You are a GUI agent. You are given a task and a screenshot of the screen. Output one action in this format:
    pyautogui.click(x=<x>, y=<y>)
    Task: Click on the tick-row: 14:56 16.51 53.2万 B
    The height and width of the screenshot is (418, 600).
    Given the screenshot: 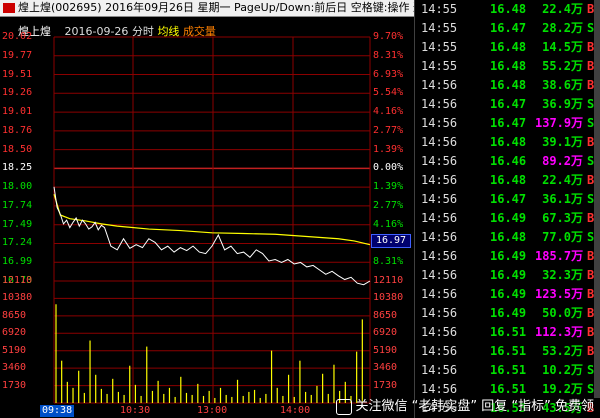 What is the action you would take?
    pyautogui.click(x=507, y=351)
    